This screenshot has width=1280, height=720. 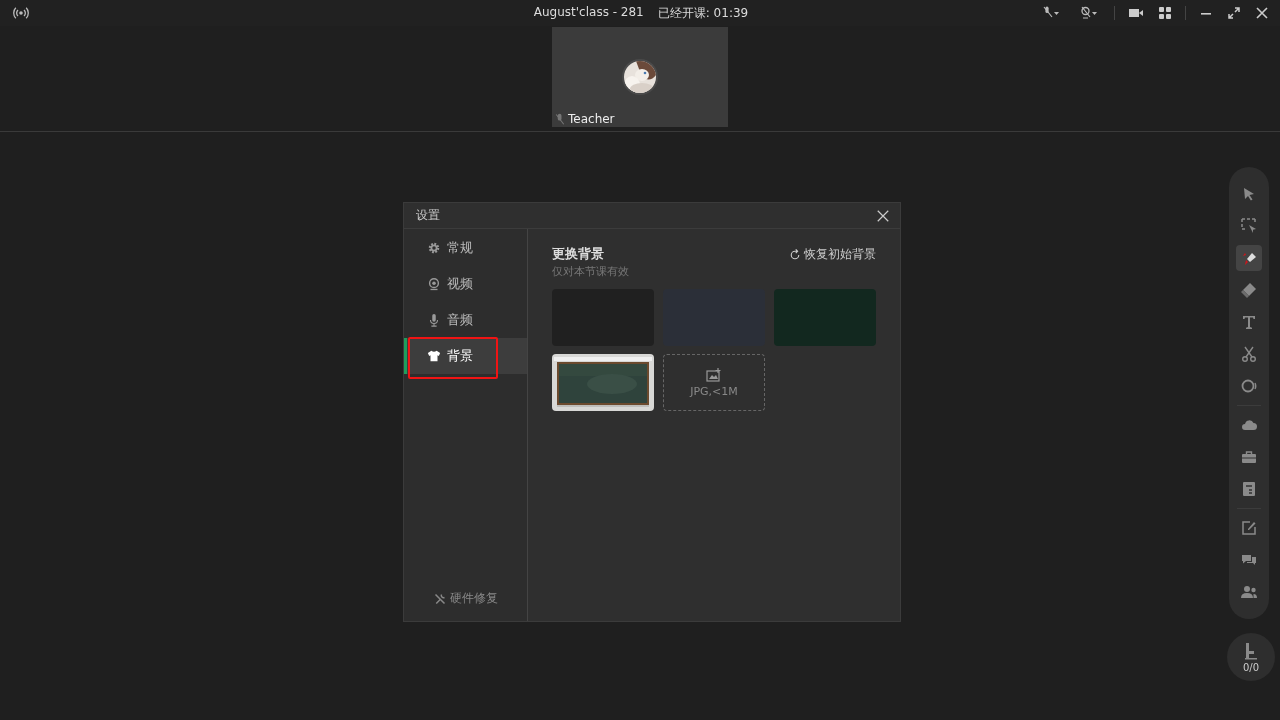 What do you see at coordinates (591, 119) in the screenshot?
I see `participant-name: Teacher` at bounding box center [591, 119].